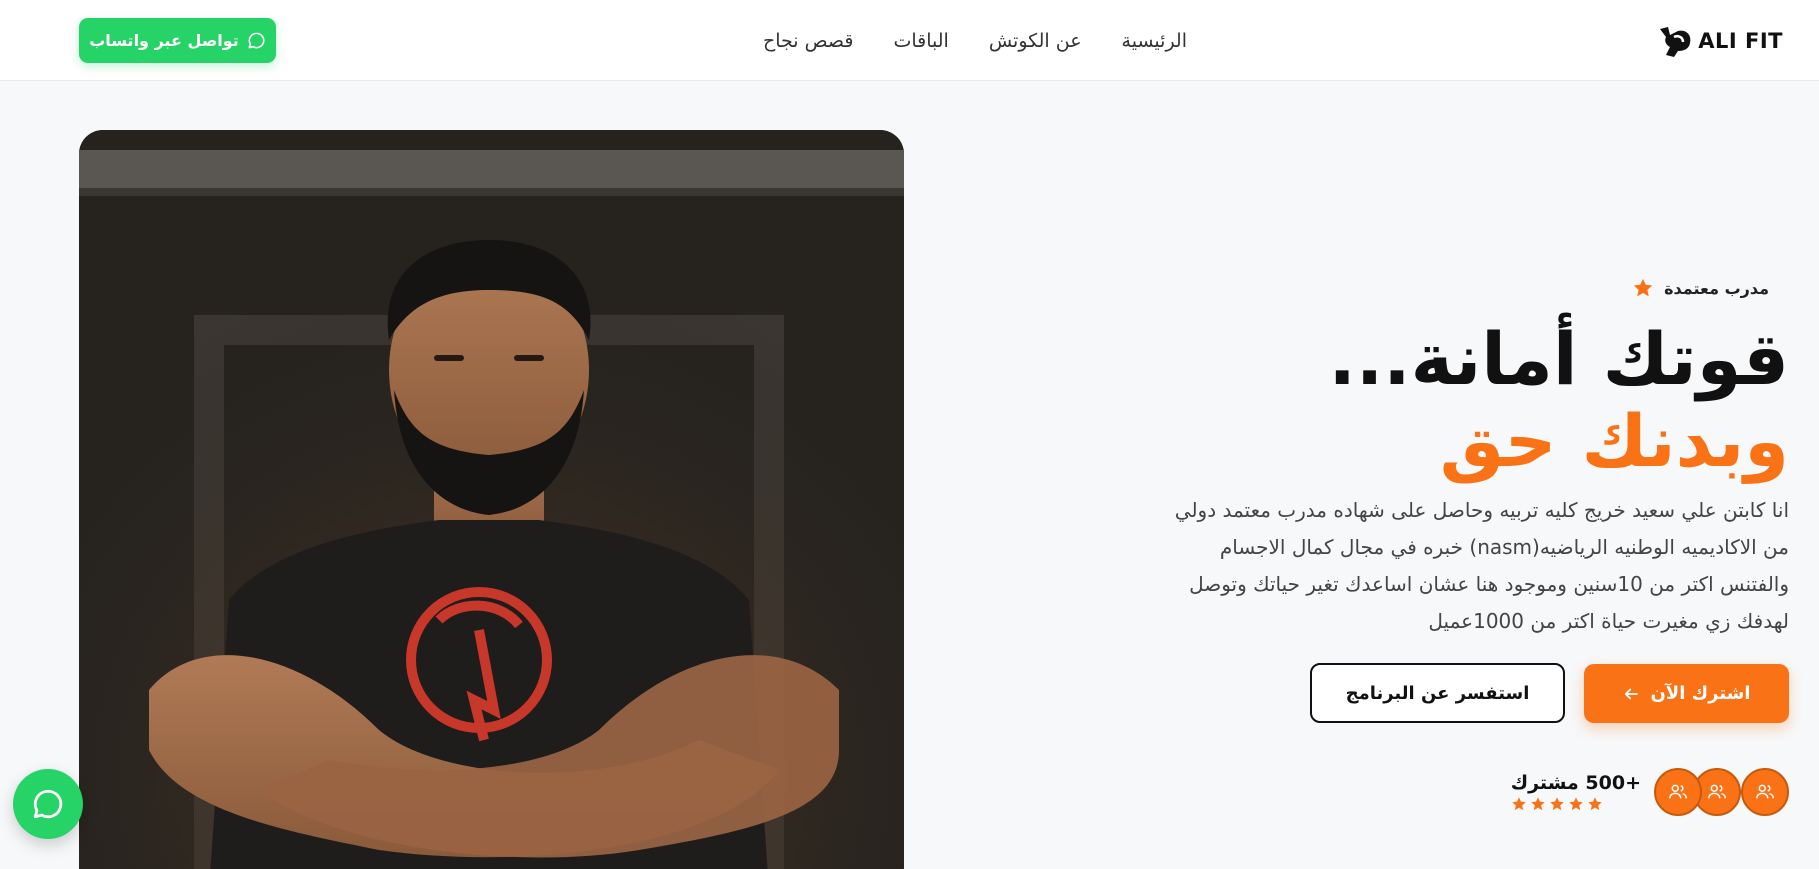  I want to click on subscribe-now-label: اشترك الآن, so click(1700, 693).